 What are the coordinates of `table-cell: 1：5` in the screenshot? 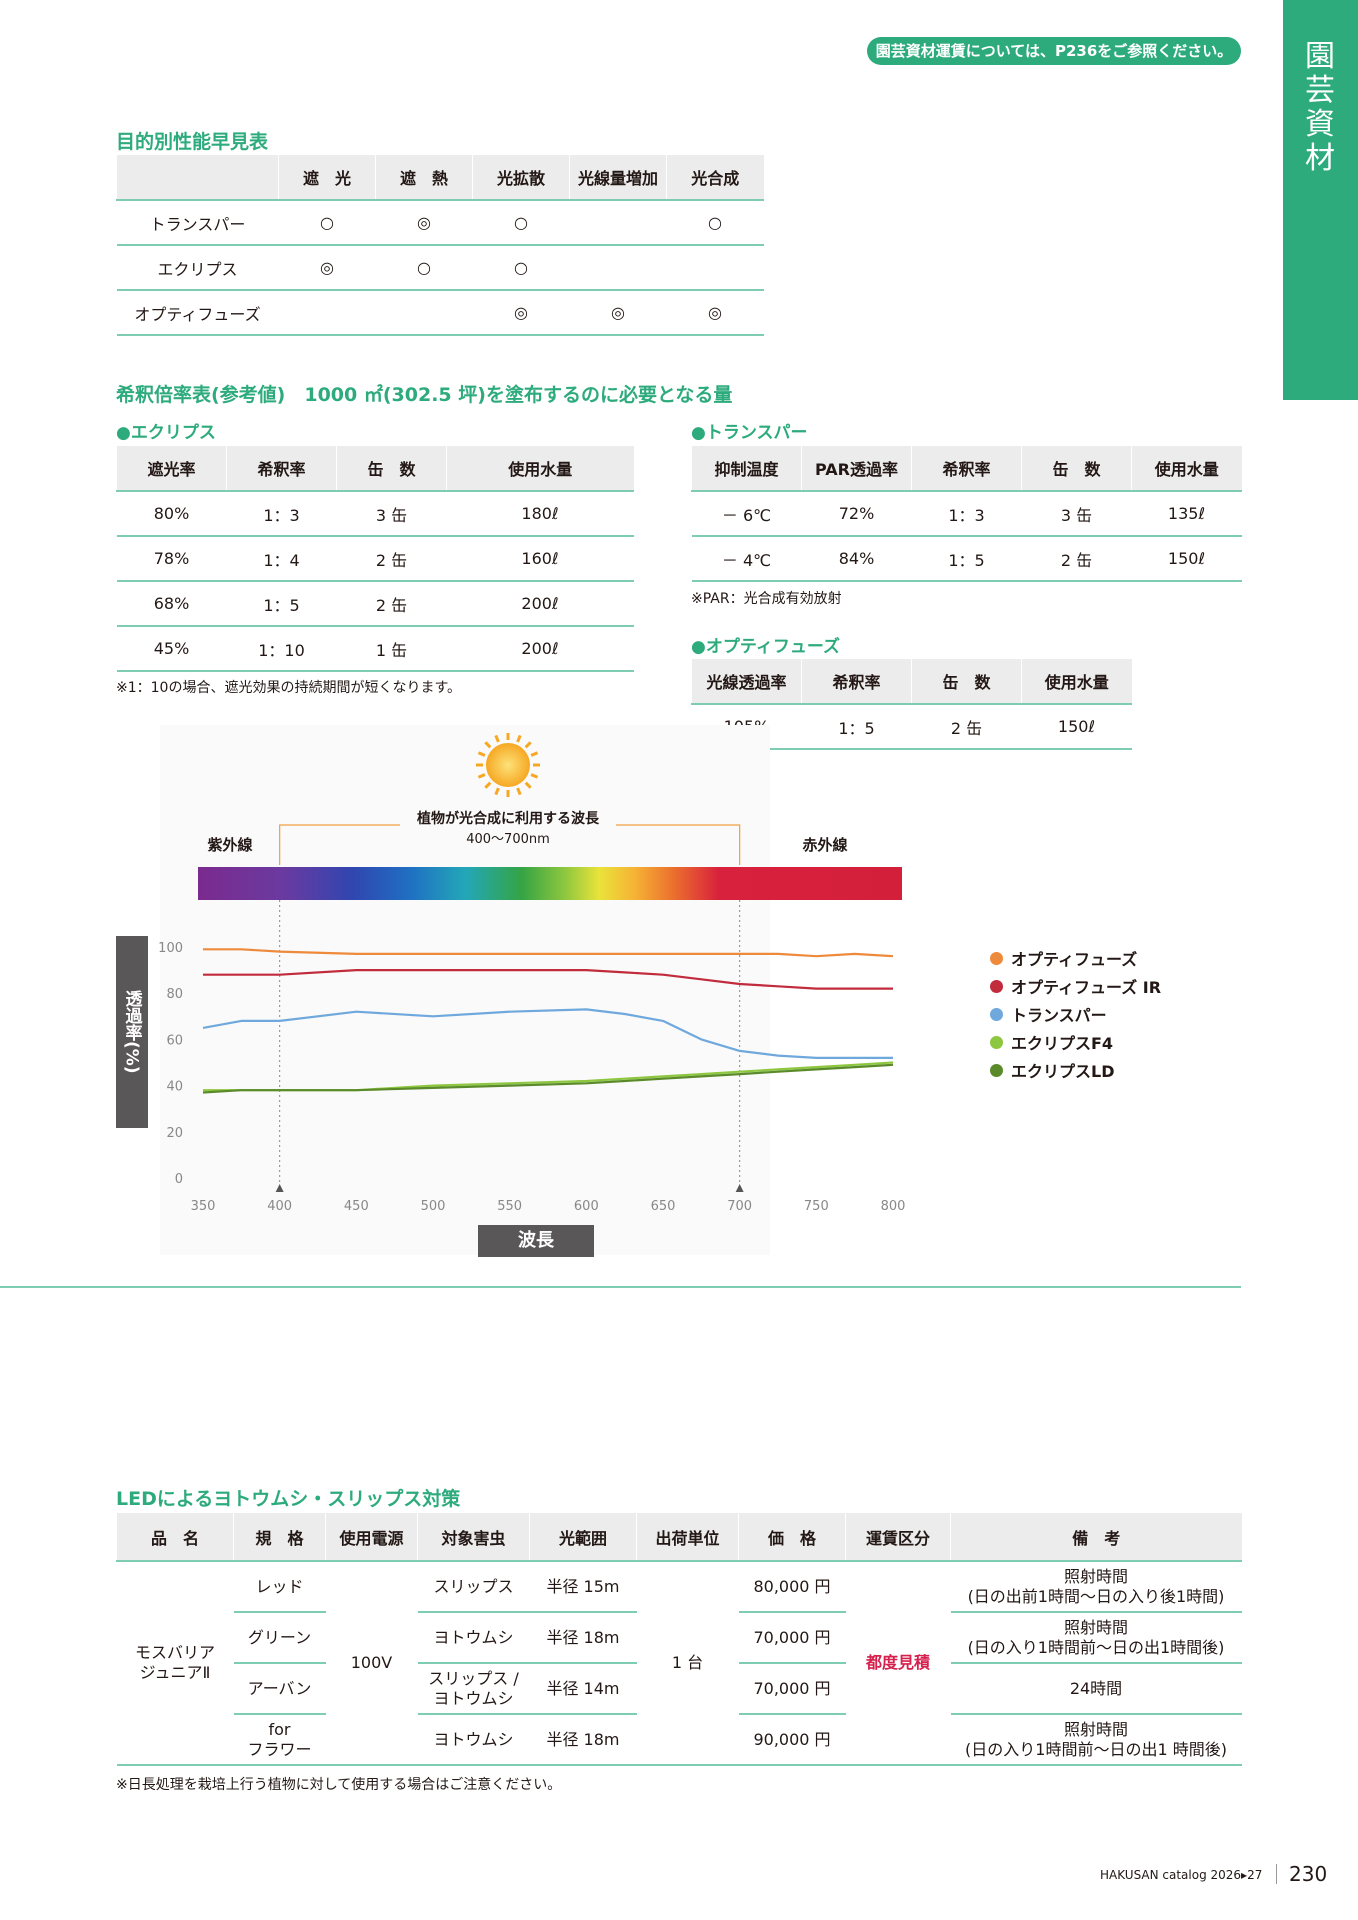 It's located at (281, 604).